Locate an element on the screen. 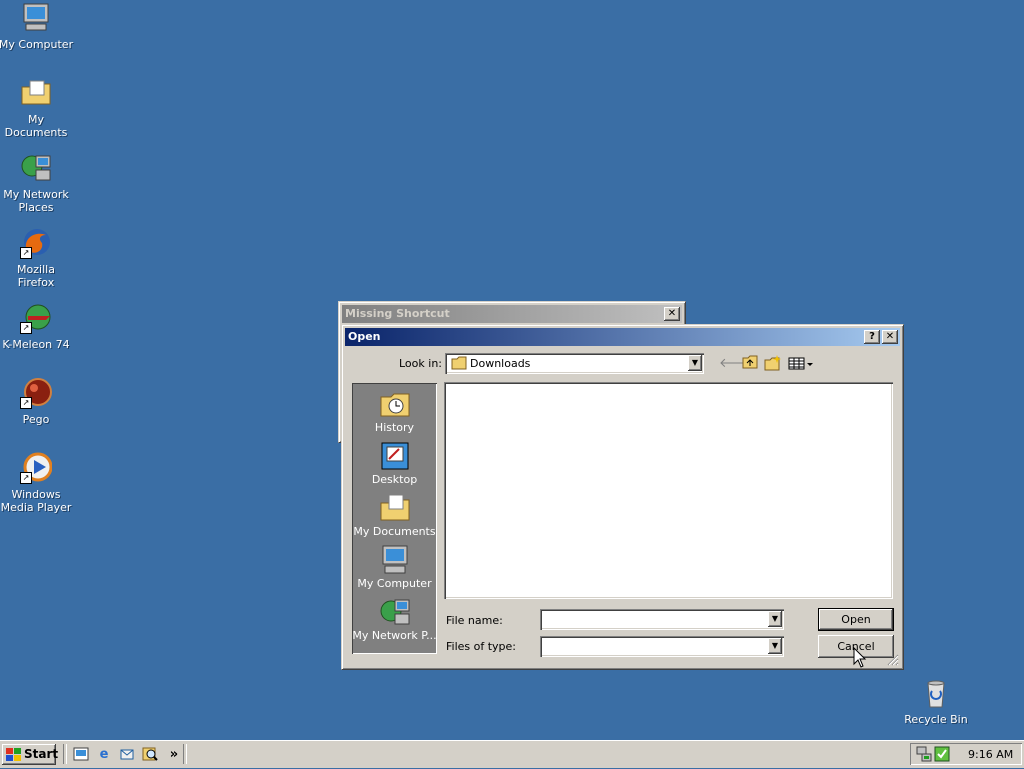 The height and width of the screenshot is (769, 1024). windows-logo-icon is located at coordinates (14, 758).